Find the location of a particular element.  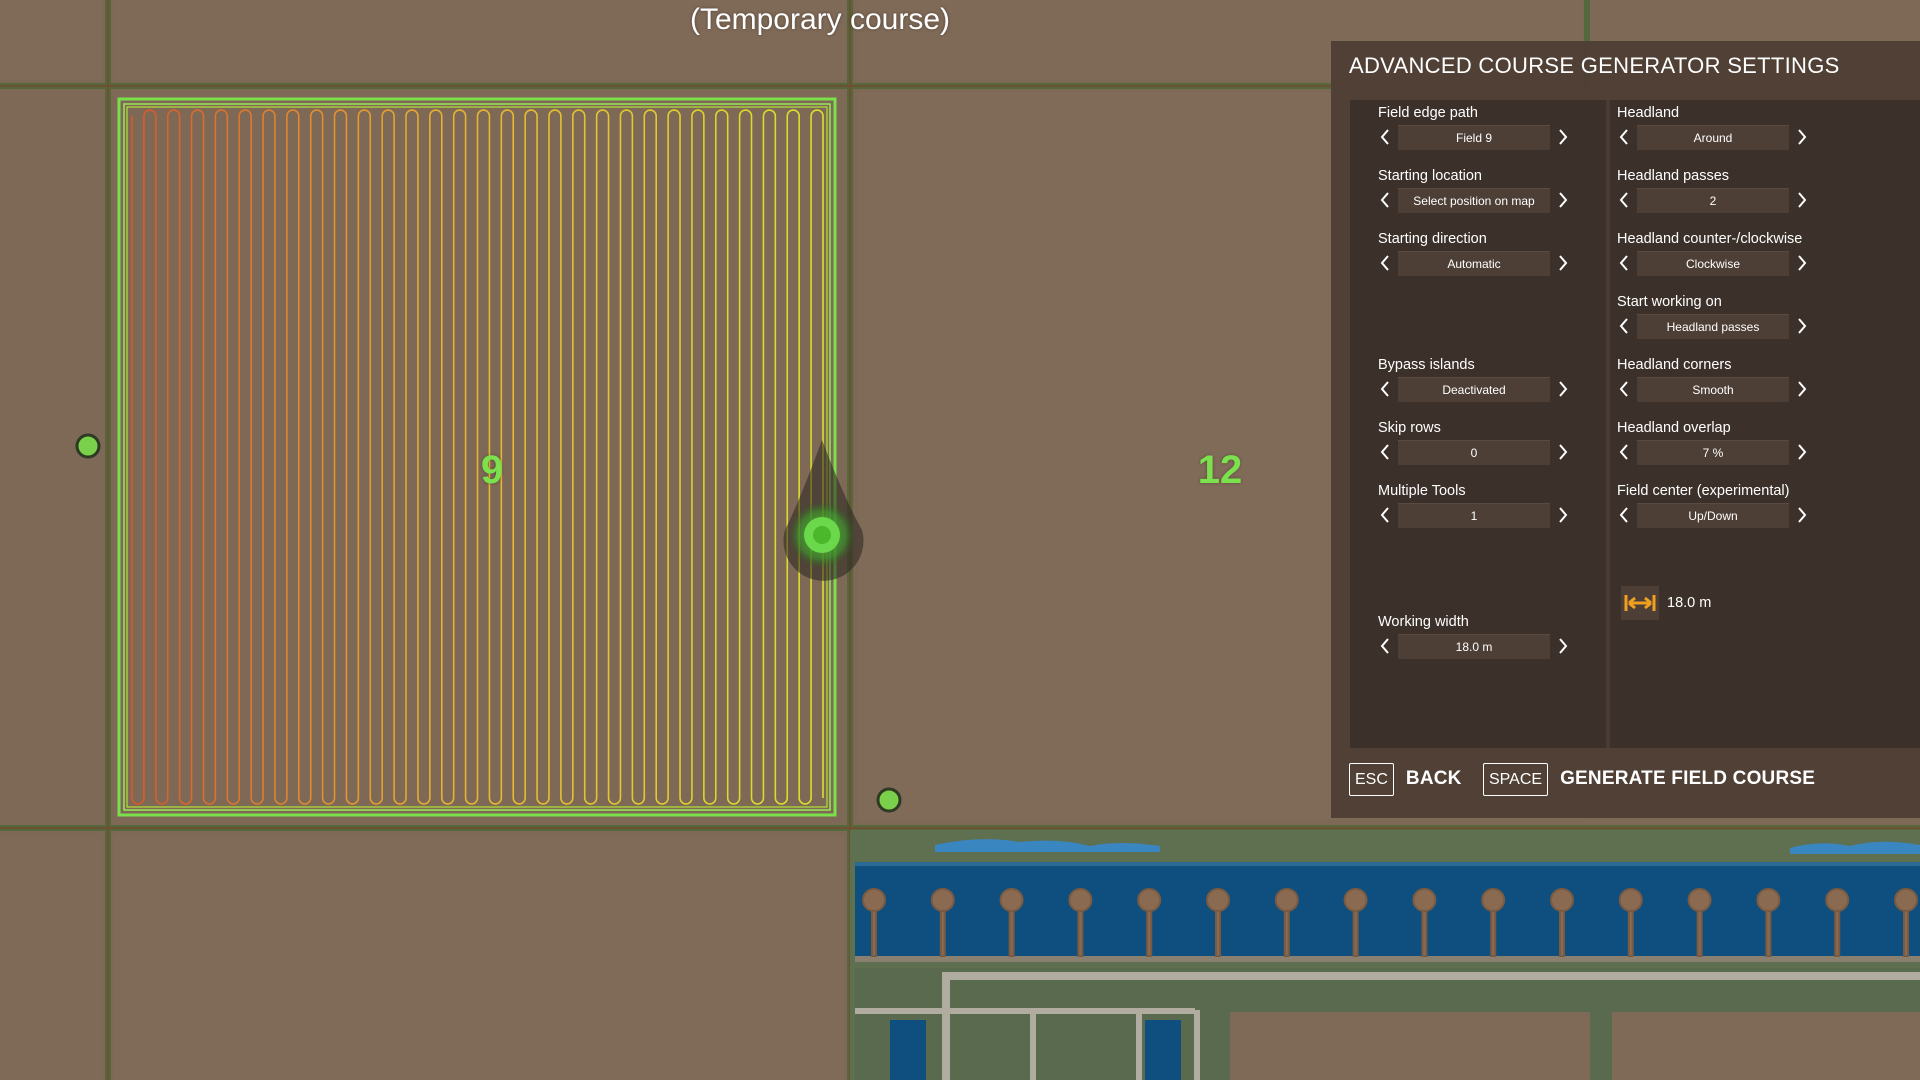

headland-corners-selector: Smooth is located at coordinates (1713, 389).